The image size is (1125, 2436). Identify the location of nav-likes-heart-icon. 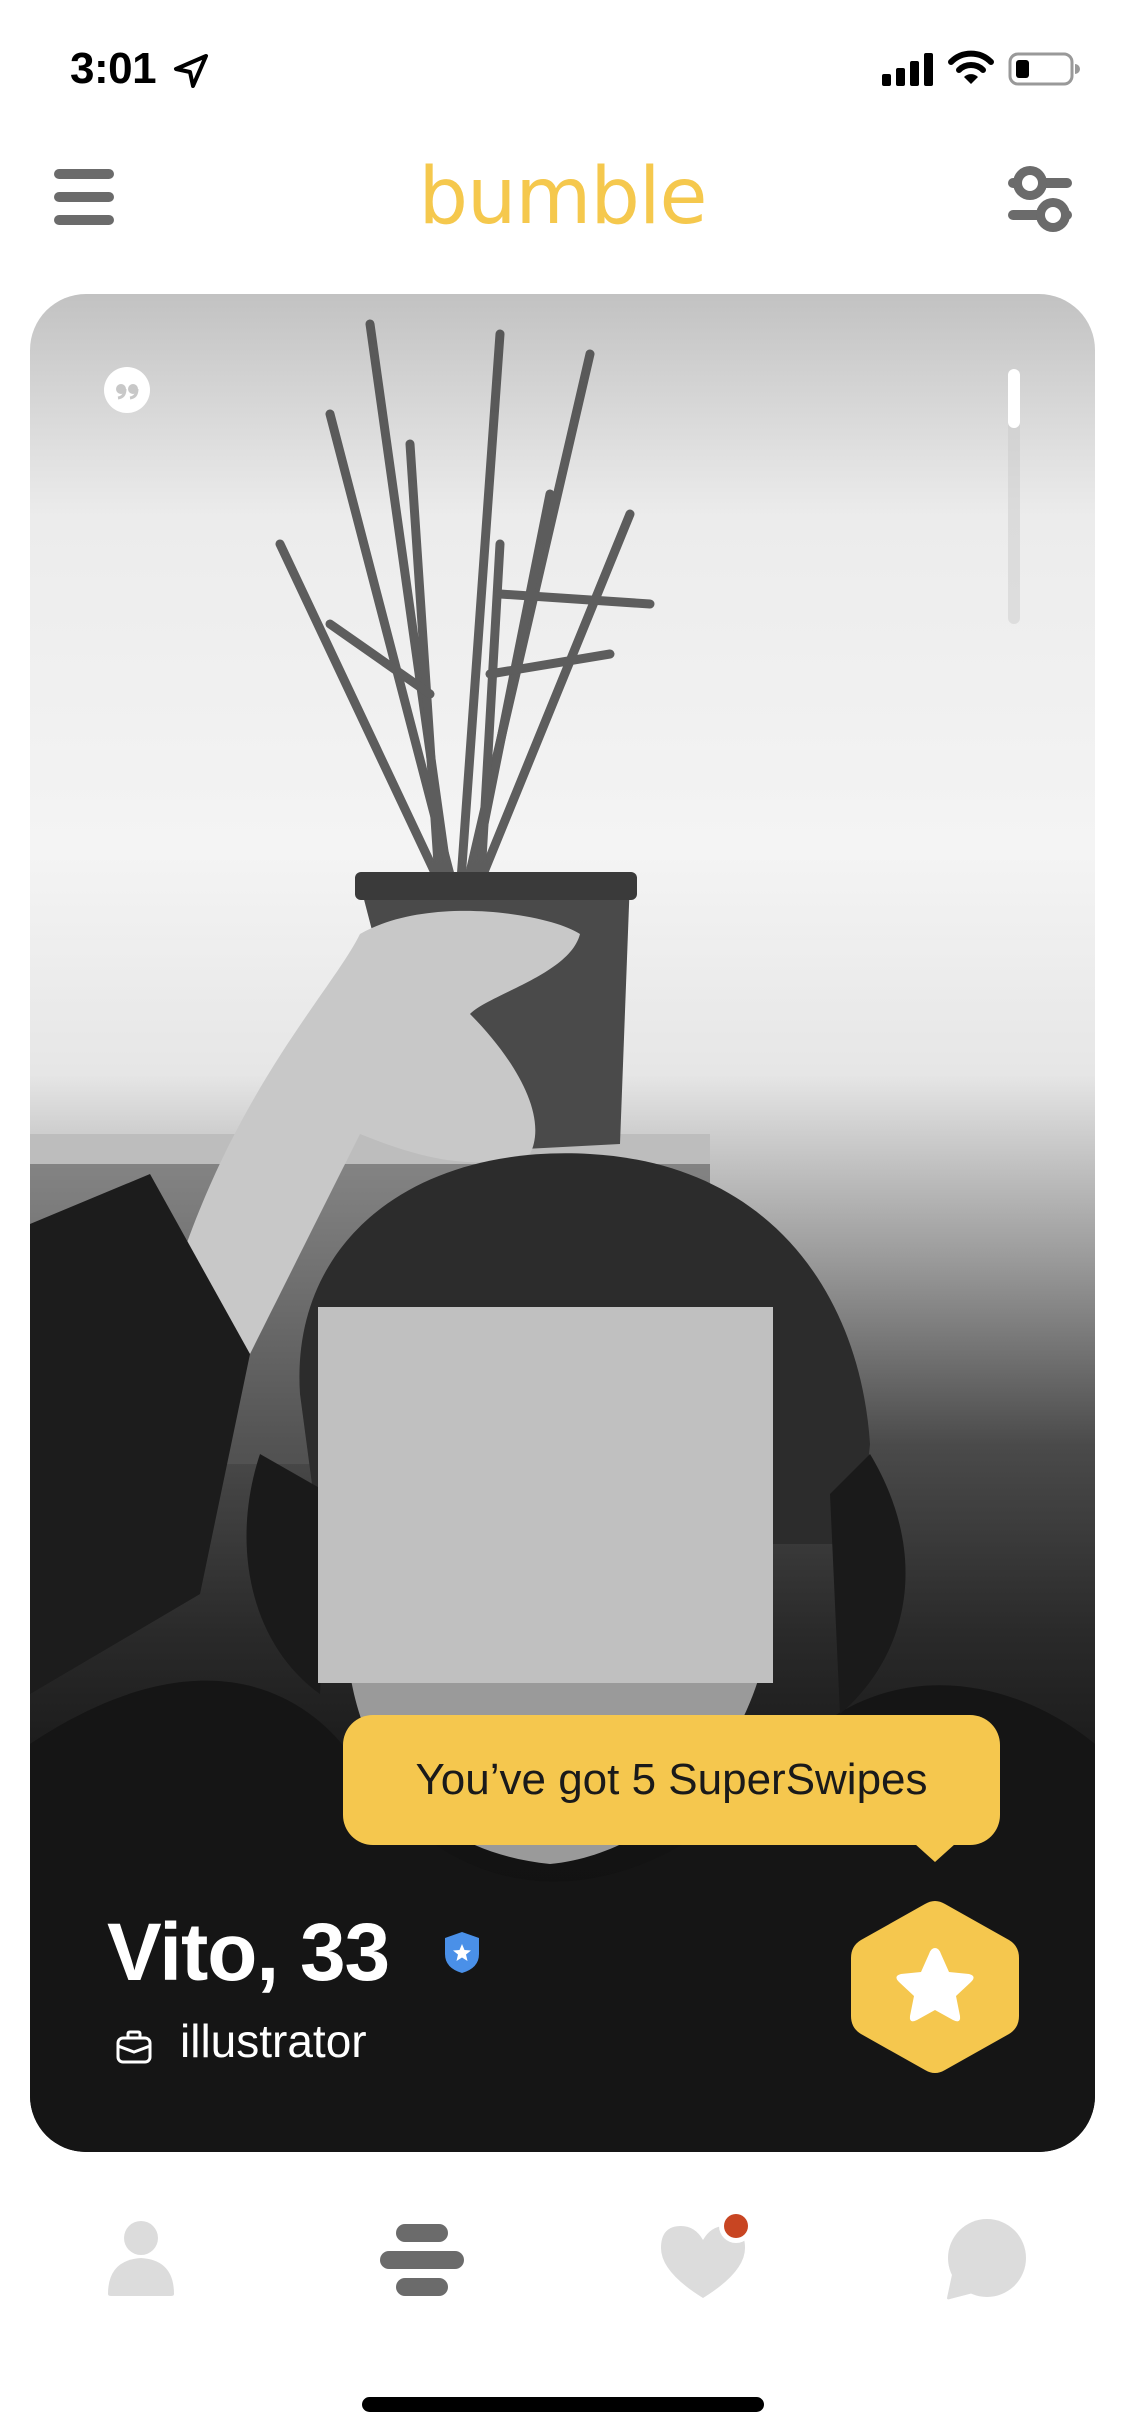
(703, 2260).